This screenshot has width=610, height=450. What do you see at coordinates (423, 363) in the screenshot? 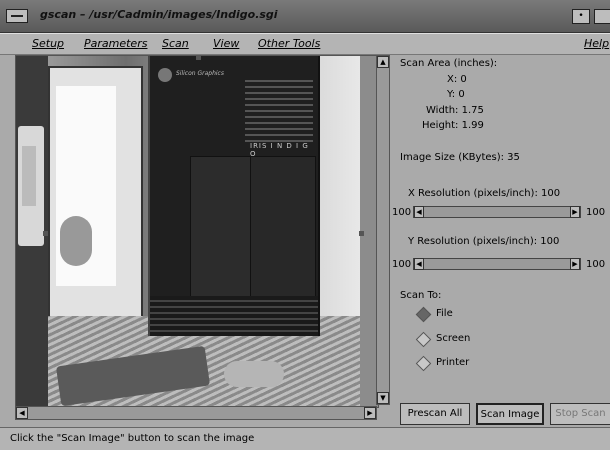
I see `radio-printer` at bounding box center [423, 363].